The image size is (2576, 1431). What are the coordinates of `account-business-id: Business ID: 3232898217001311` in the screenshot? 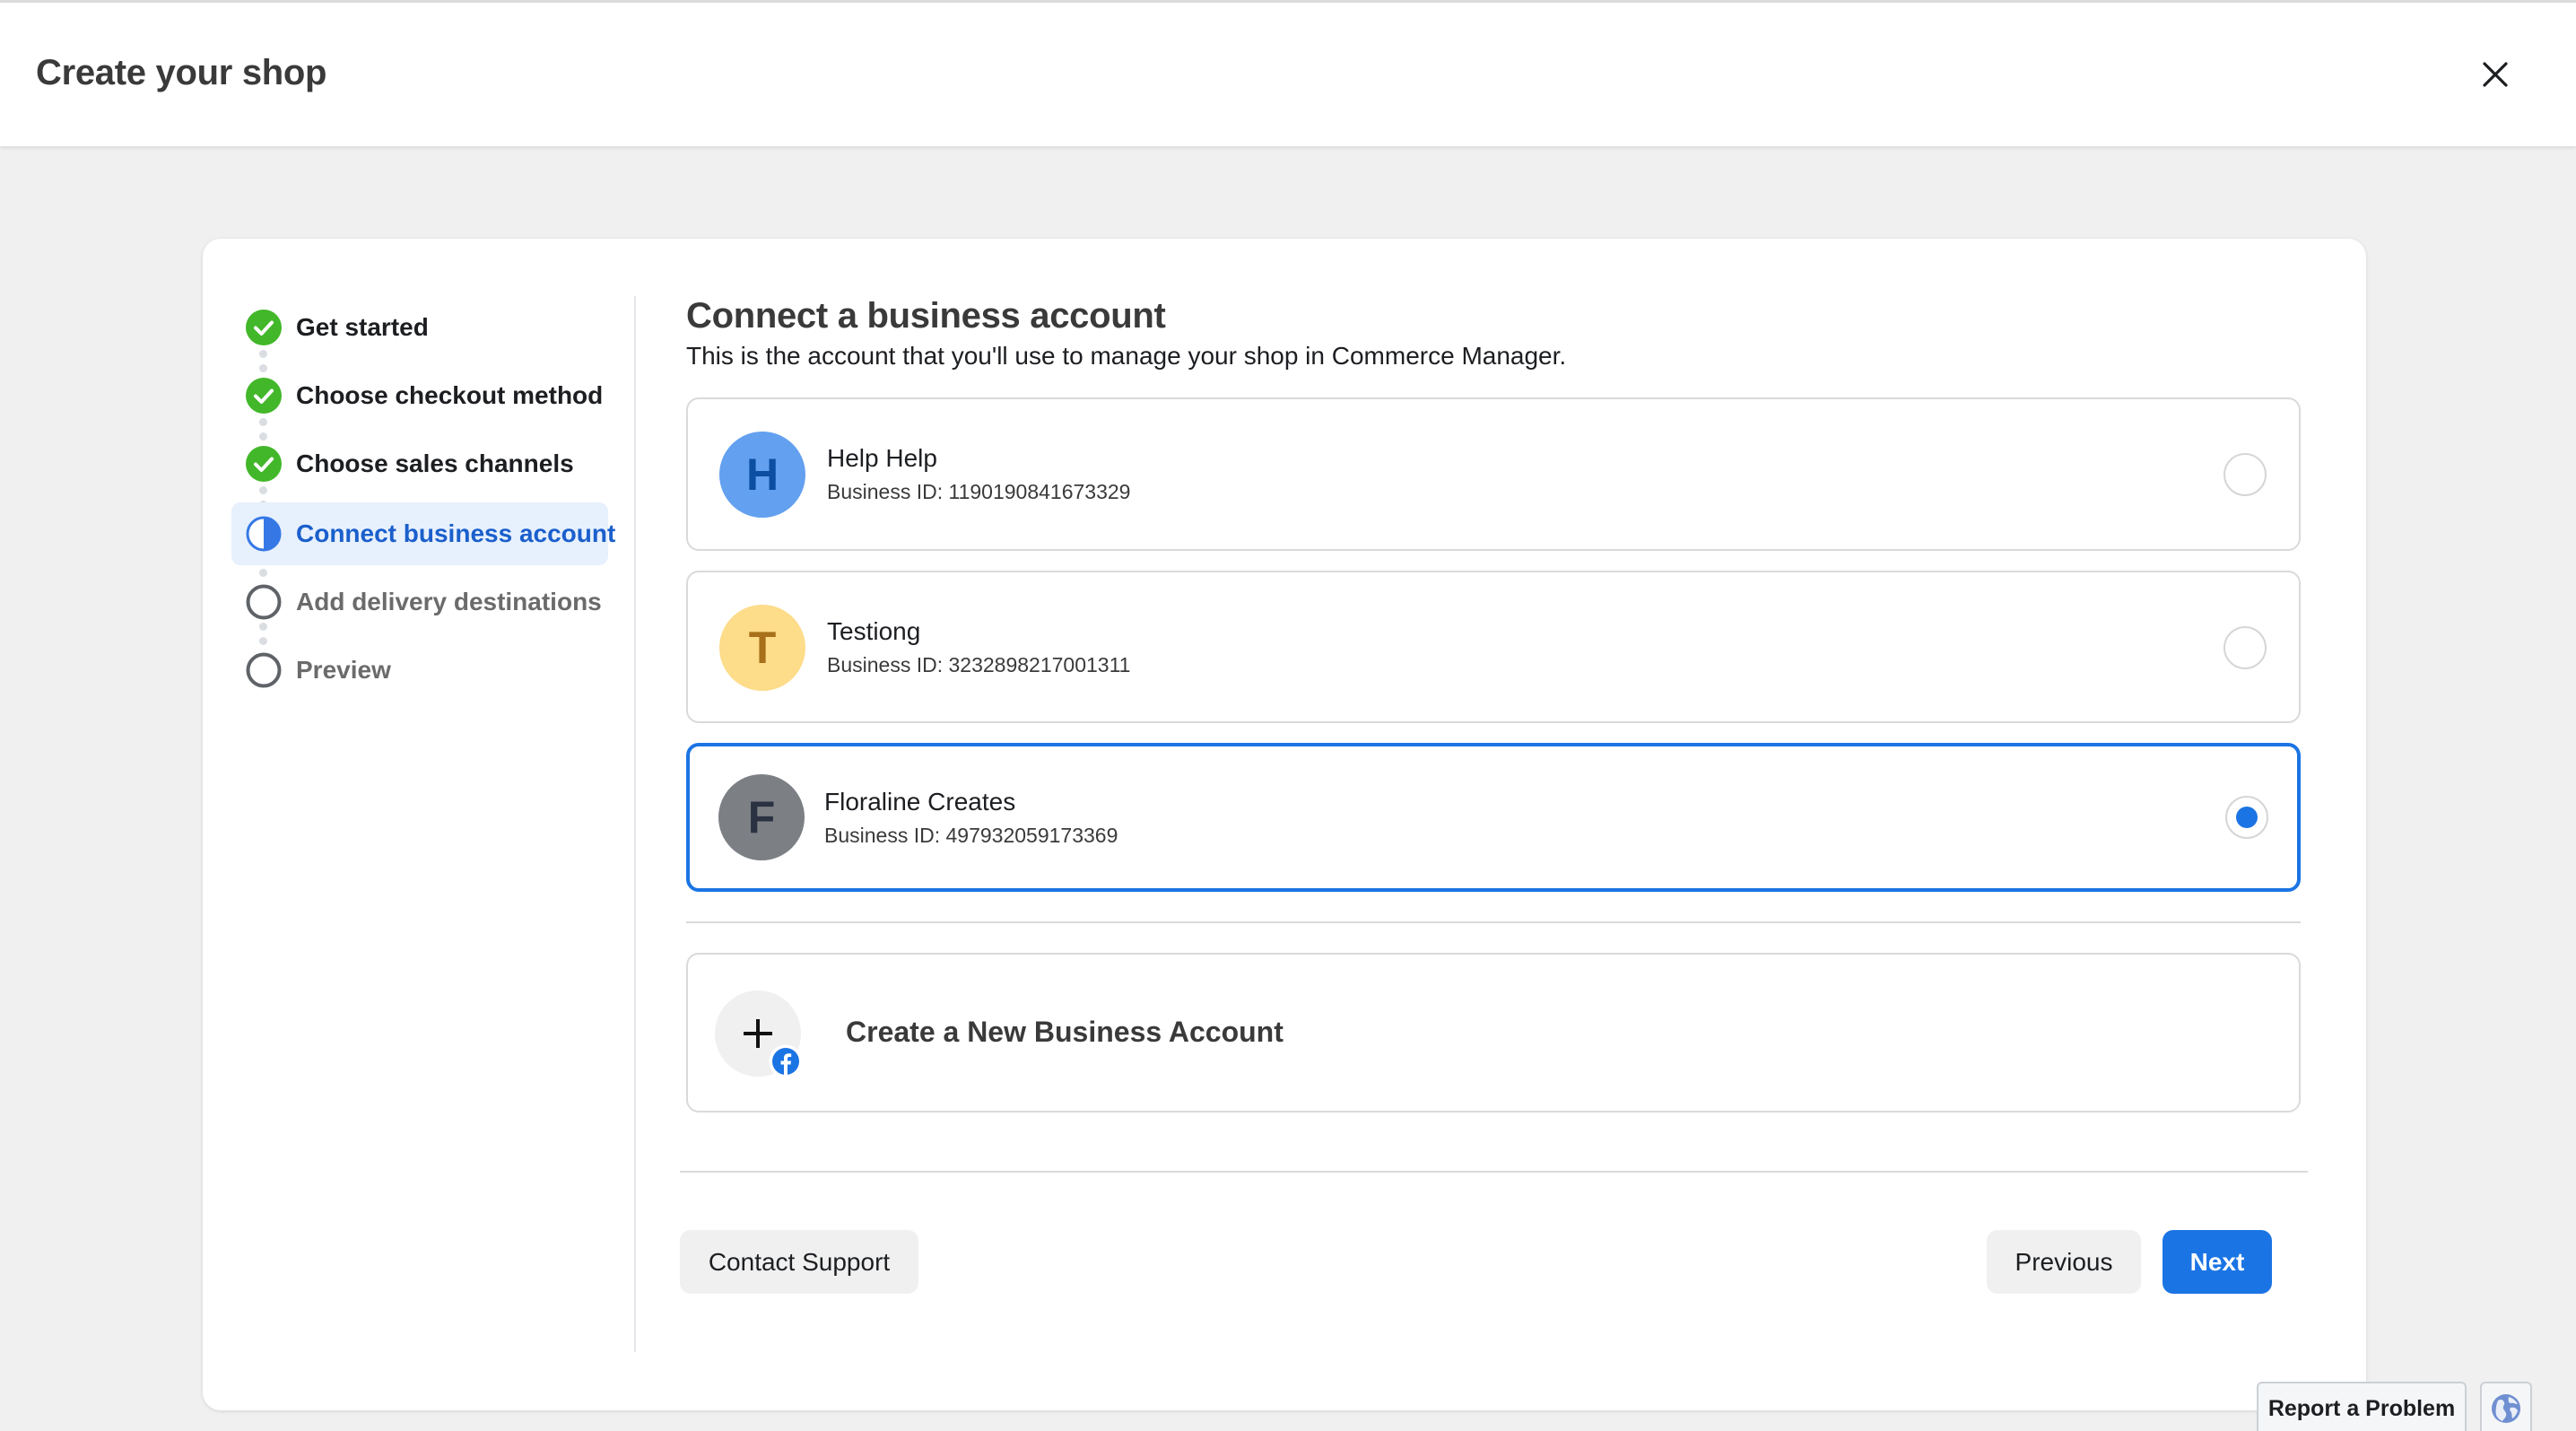 It's located at (979, 664).